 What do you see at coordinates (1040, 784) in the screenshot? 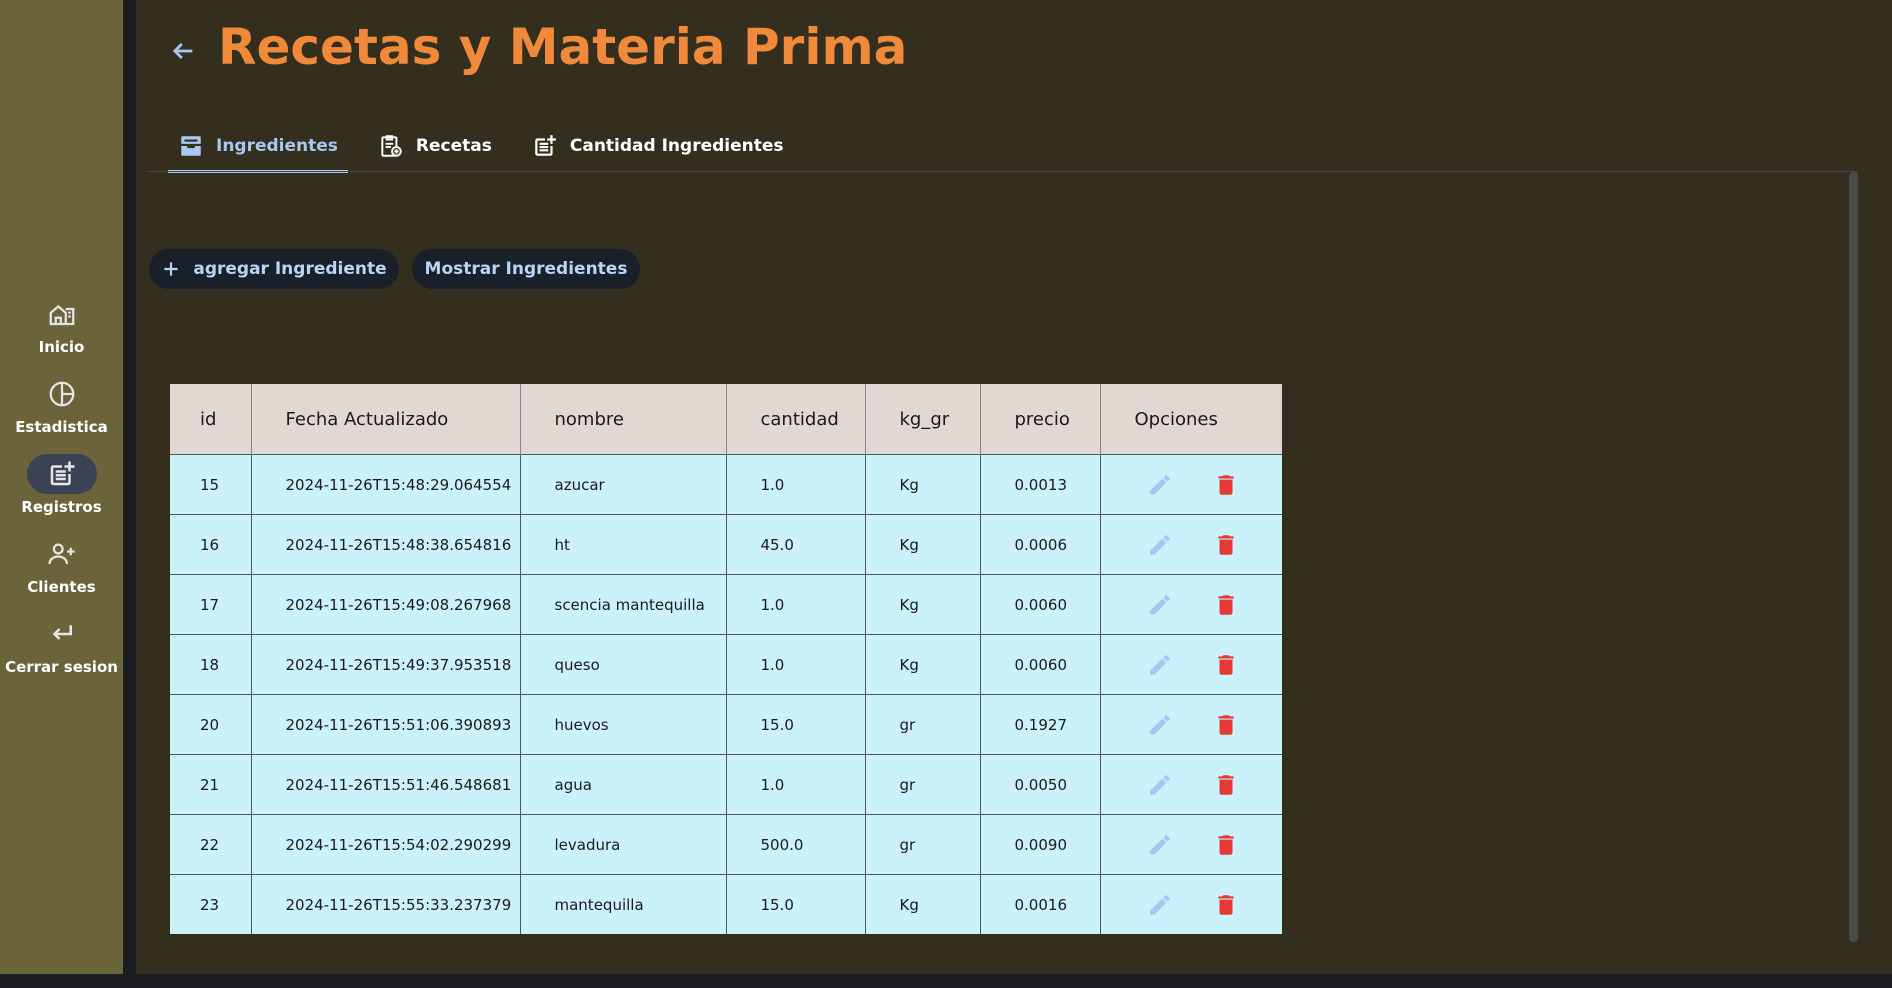
I see `table-cell: 0.0050` at bounding box center [1040, 784].